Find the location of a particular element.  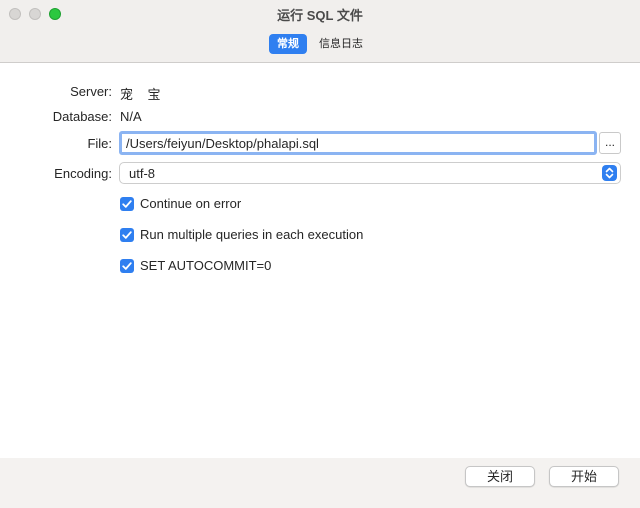

tab-bar: 常规 信息日志 is located at coordinates (320, 44).